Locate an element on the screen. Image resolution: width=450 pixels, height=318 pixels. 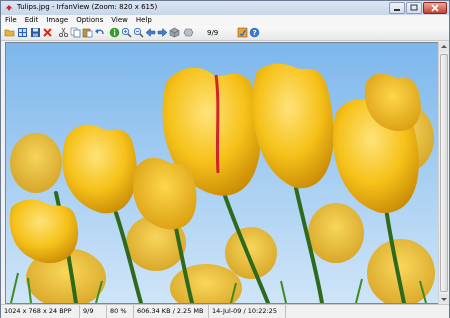
page-indicator: 9/9 is located at coordinates (213, 33).